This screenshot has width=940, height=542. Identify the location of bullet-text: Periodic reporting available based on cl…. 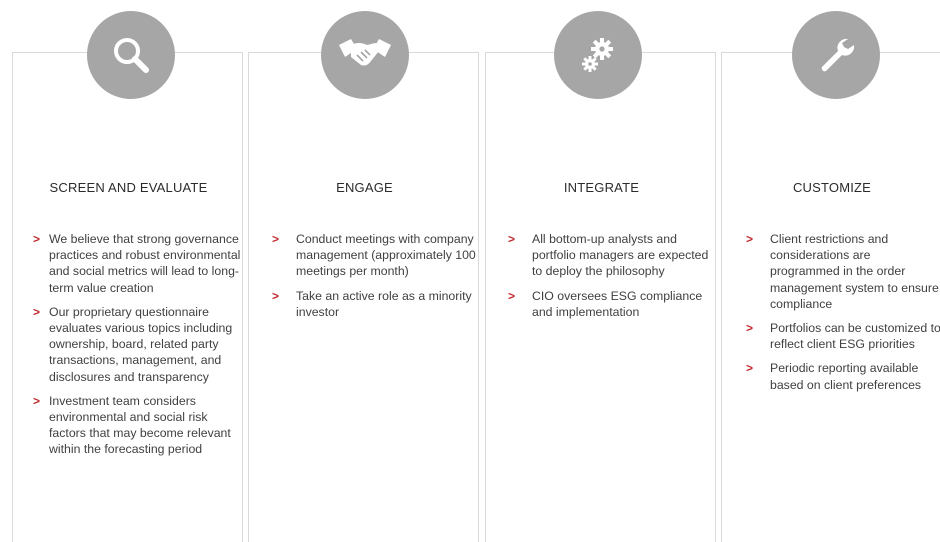
(846, 376).